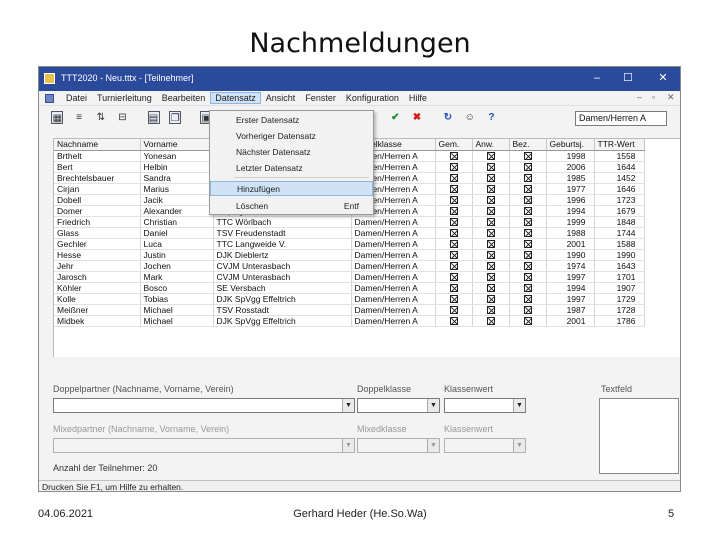 This screenshot has width=720, height=540. I want to click on refresh-icon: ↻, so click(448, 117).